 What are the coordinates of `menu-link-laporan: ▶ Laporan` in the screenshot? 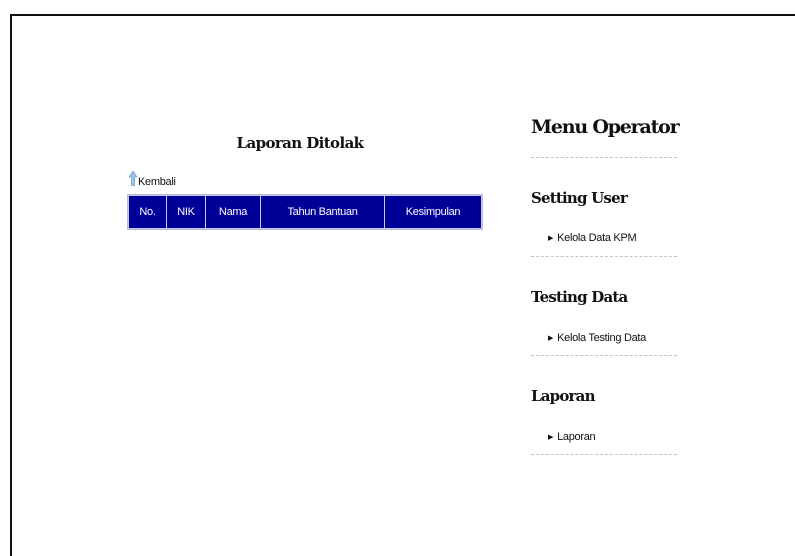 It's located at (572, 437).